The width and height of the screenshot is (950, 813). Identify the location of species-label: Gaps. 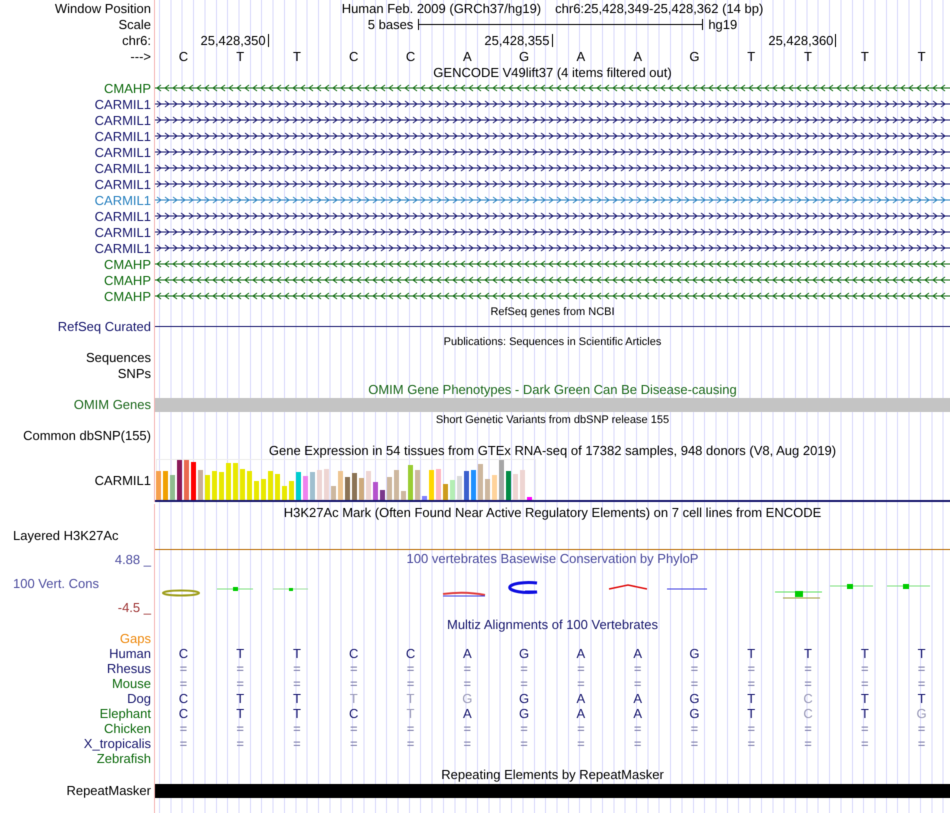
(135, 638).